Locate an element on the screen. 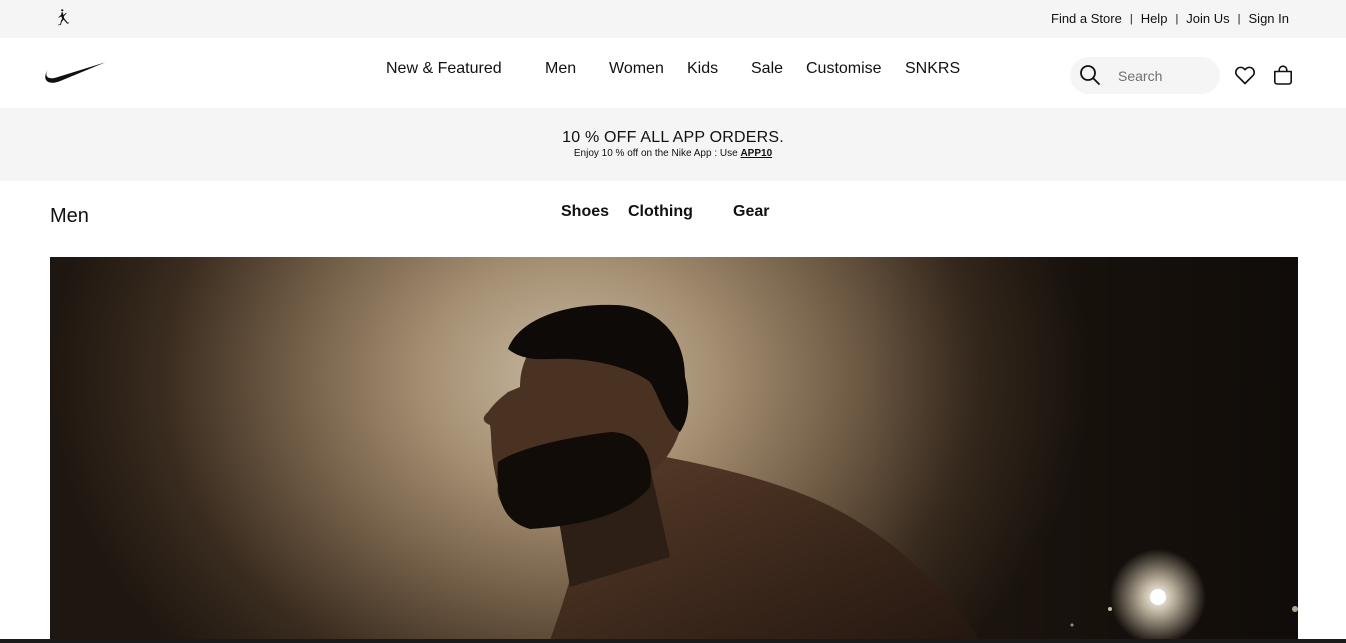 The height and width of the screenshot is (643, 1346). nav-men: Men is located at coordinates (560, 69).